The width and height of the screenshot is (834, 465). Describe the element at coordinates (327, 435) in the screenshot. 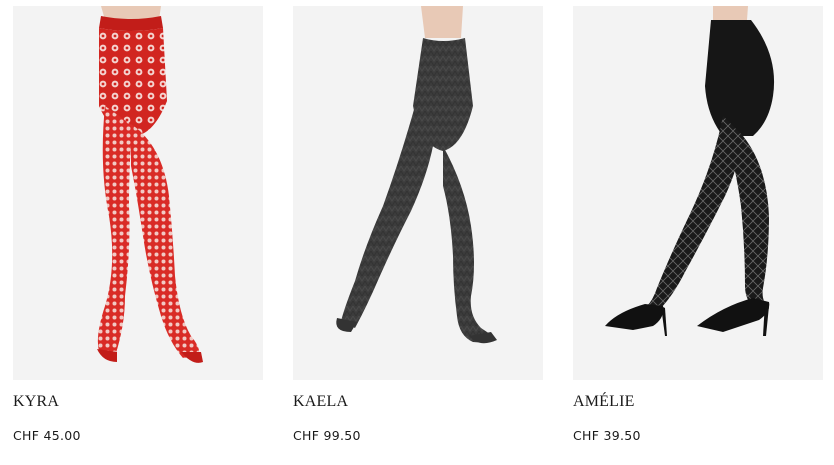

I see `product-price: CHF 99.50` at that location.